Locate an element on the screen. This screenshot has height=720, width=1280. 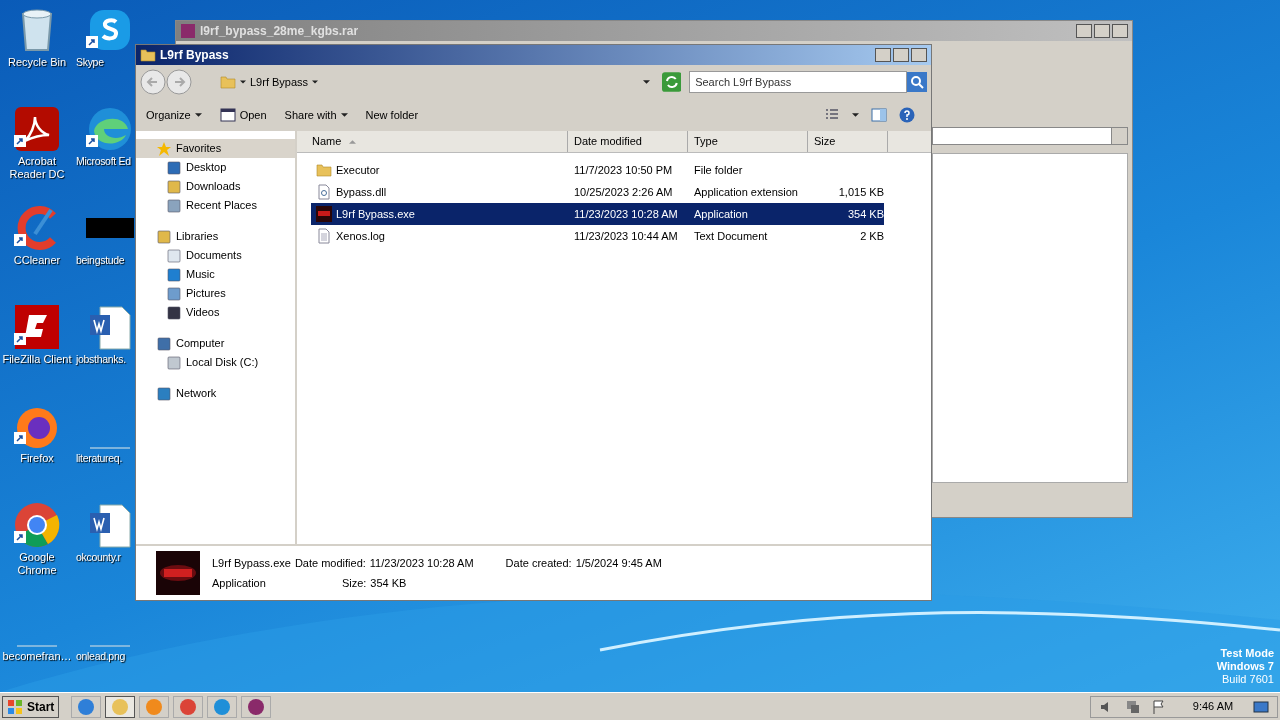
file-type: Application extension is located at coordinates (746, 192).